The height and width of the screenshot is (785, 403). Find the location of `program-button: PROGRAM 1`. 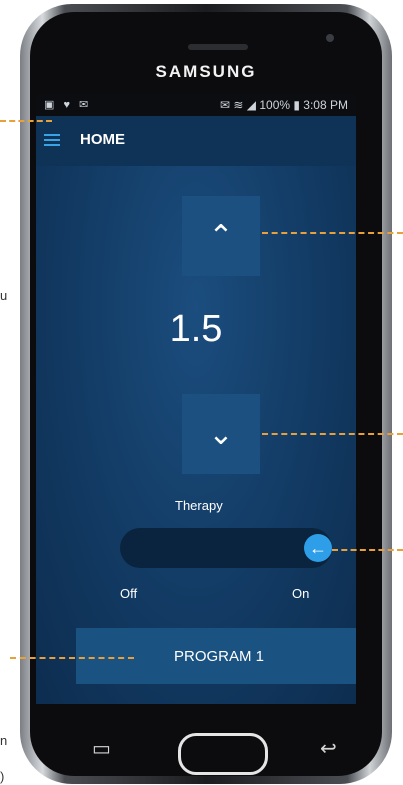

program-button: PROGRAM 1 is located at coordinates (216, 656).